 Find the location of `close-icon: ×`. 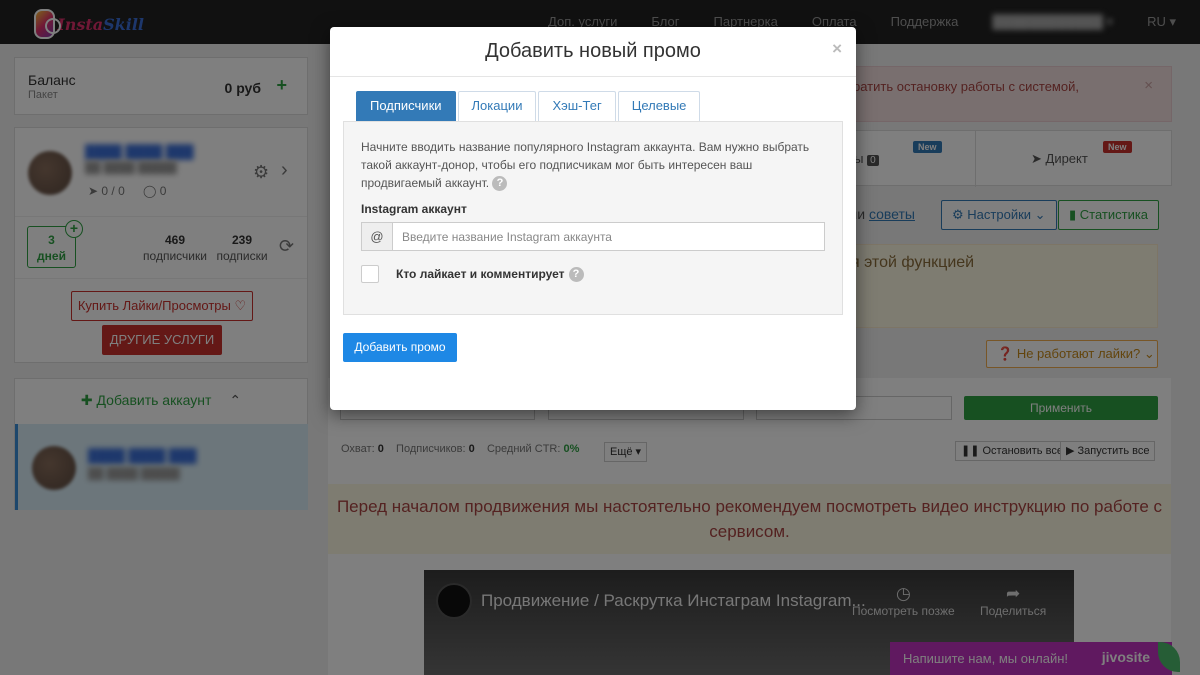

close-icon: × is located at coordinates (837, 49).